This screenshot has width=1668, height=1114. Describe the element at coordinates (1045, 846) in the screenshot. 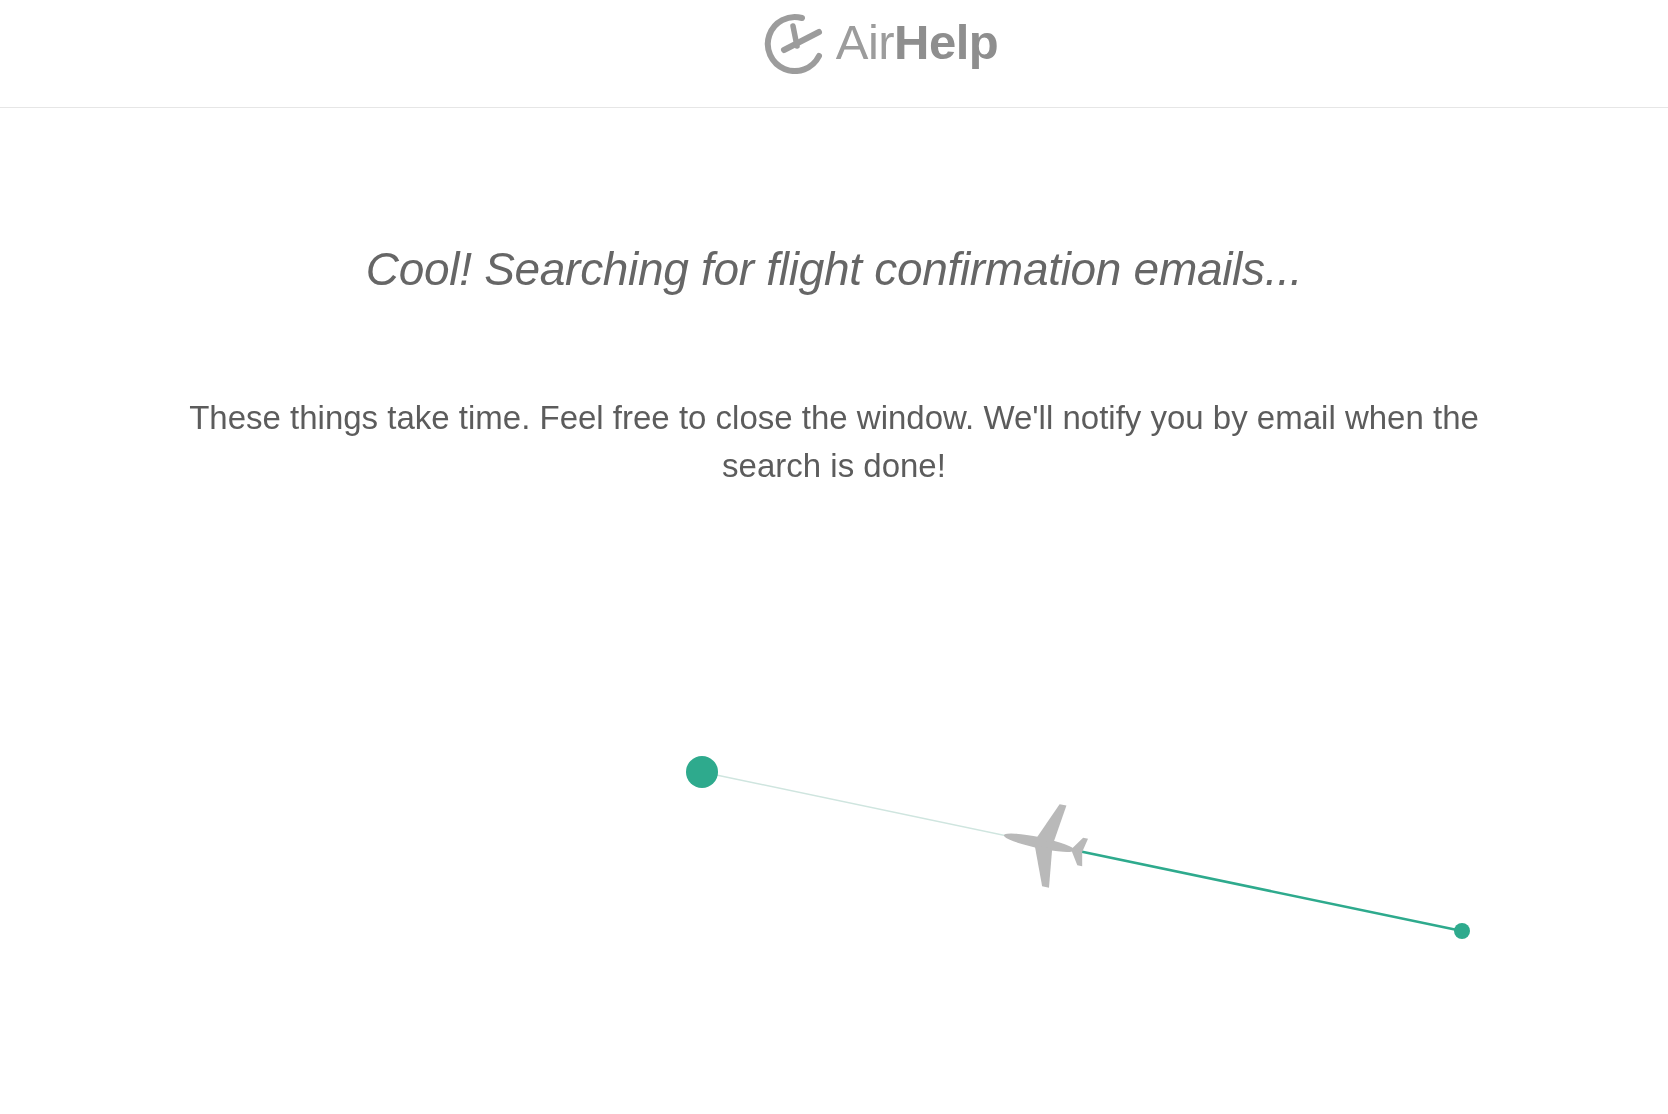

I see `airplane-icon` at that location.